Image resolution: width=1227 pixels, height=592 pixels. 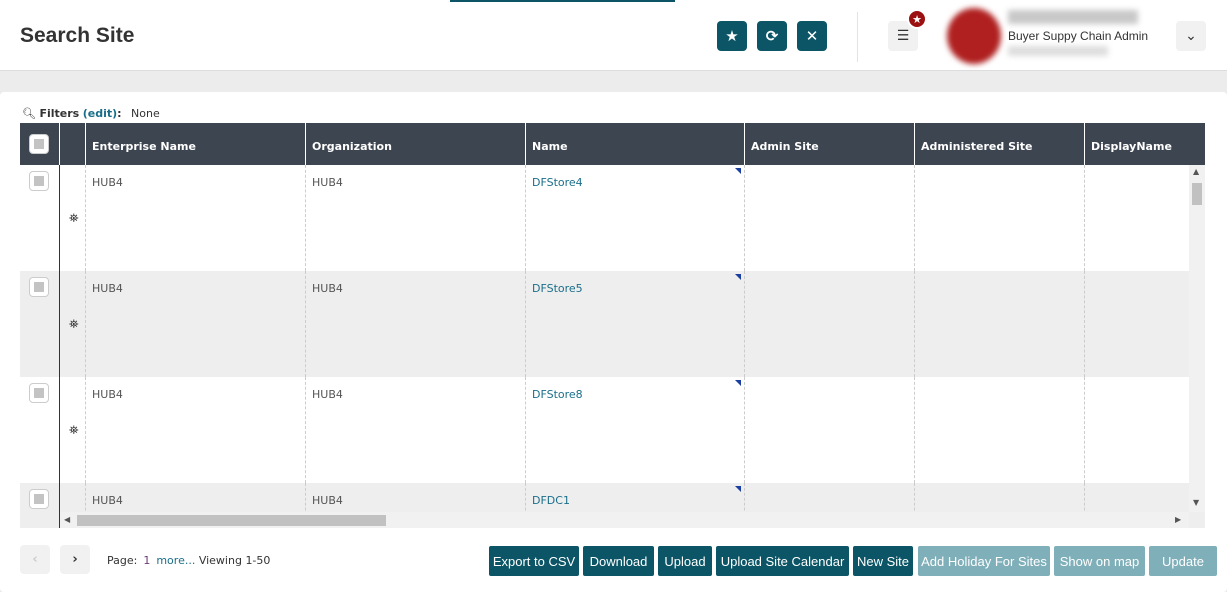 I want to click on avatar, so click(x=974, y=36).